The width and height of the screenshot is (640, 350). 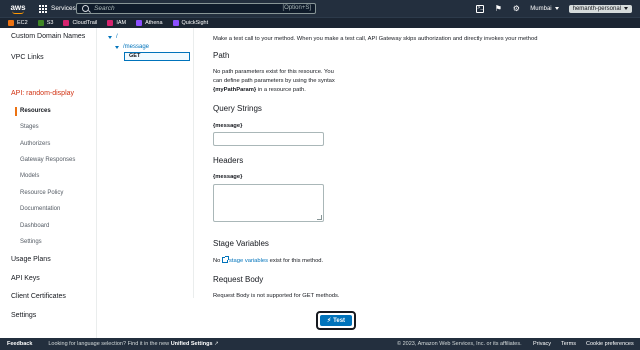 I want to click on sidebar-item-stages: Stages, so click(x=29, y=127).